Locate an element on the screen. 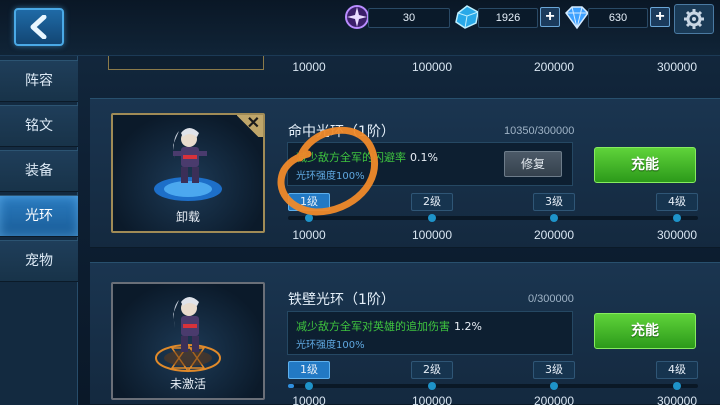 The height and width of the screenshot is (405, 720). aura-progress: 10350/300000 is located at coordinates (539, 131).